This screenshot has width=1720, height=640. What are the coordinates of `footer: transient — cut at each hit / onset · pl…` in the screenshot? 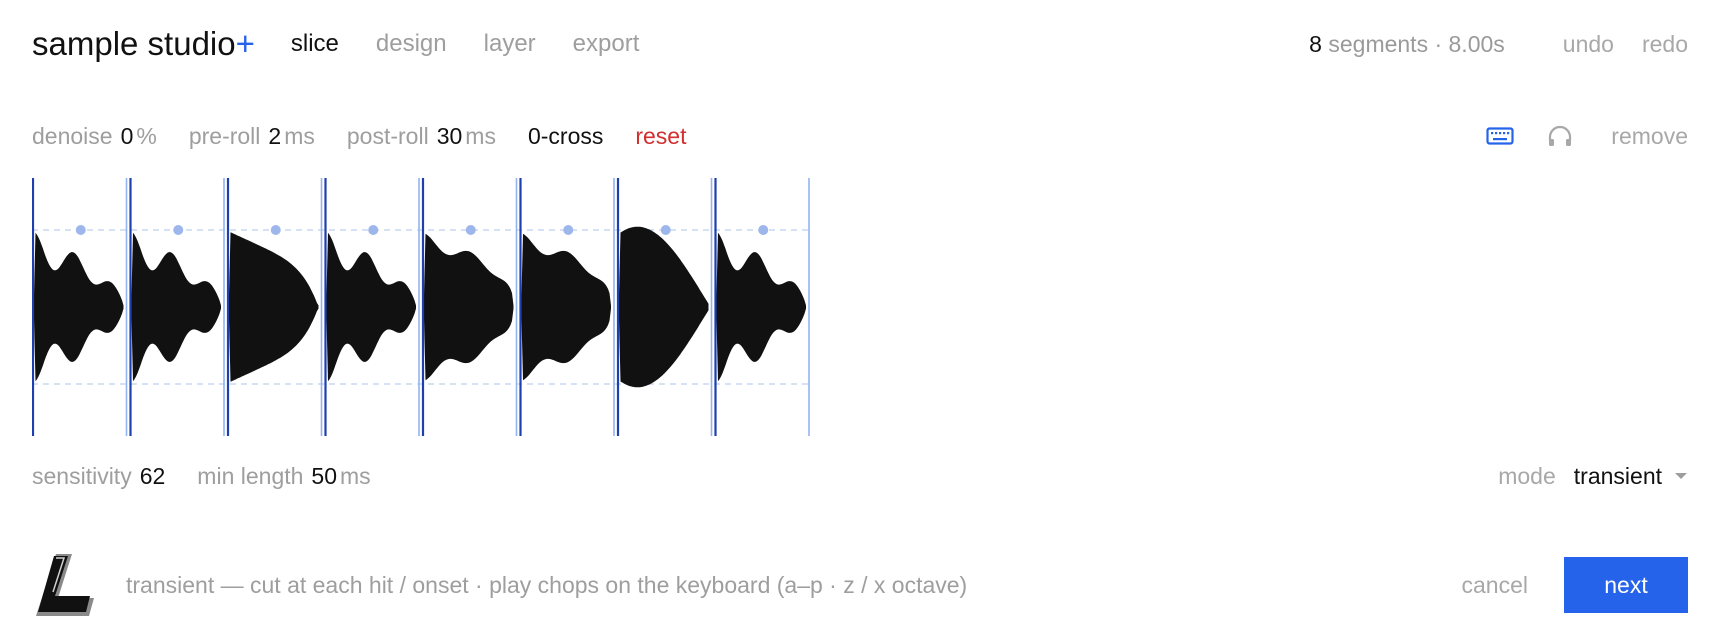 It's located at (860, 585).